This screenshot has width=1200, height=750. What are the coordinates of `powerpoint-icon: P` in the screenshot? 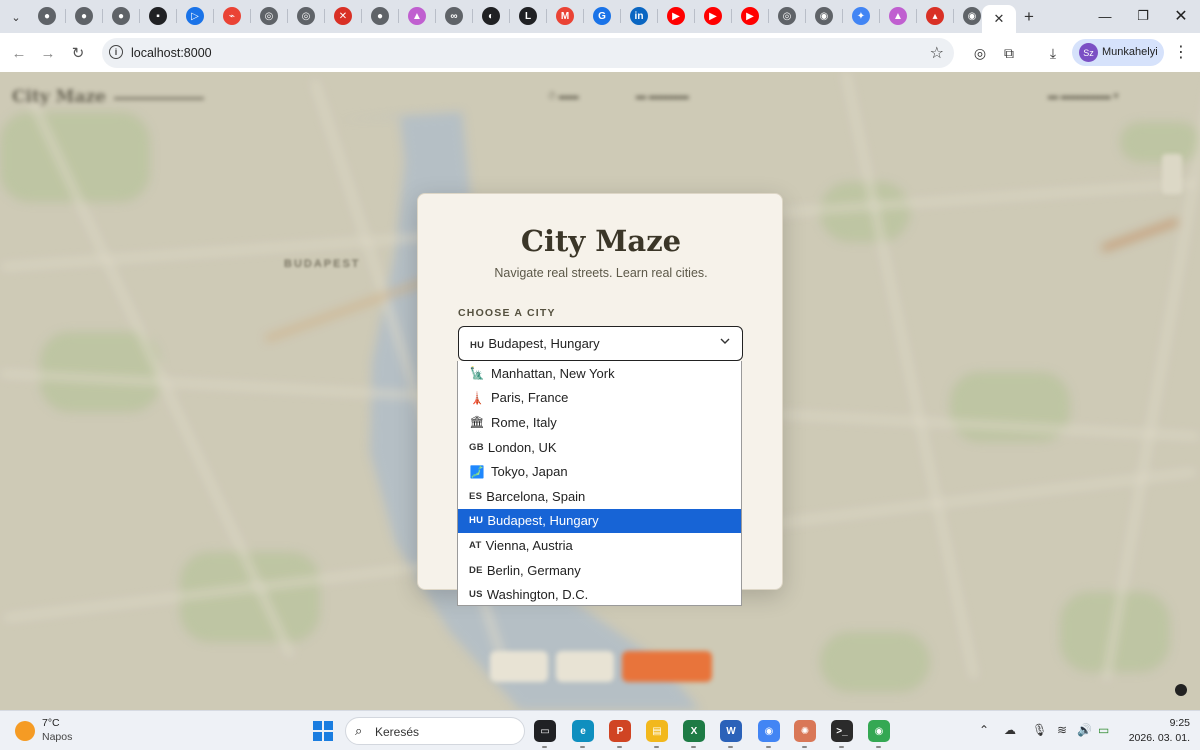 It's located at (620, 731).